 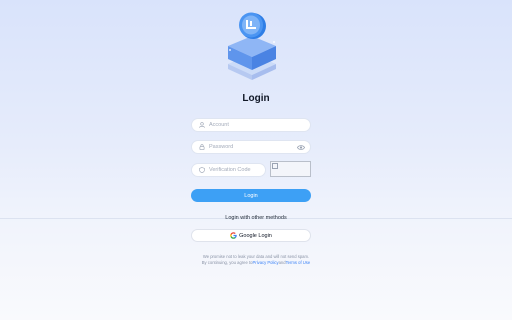 I want to click on account-field, so click(x=251, y=125).